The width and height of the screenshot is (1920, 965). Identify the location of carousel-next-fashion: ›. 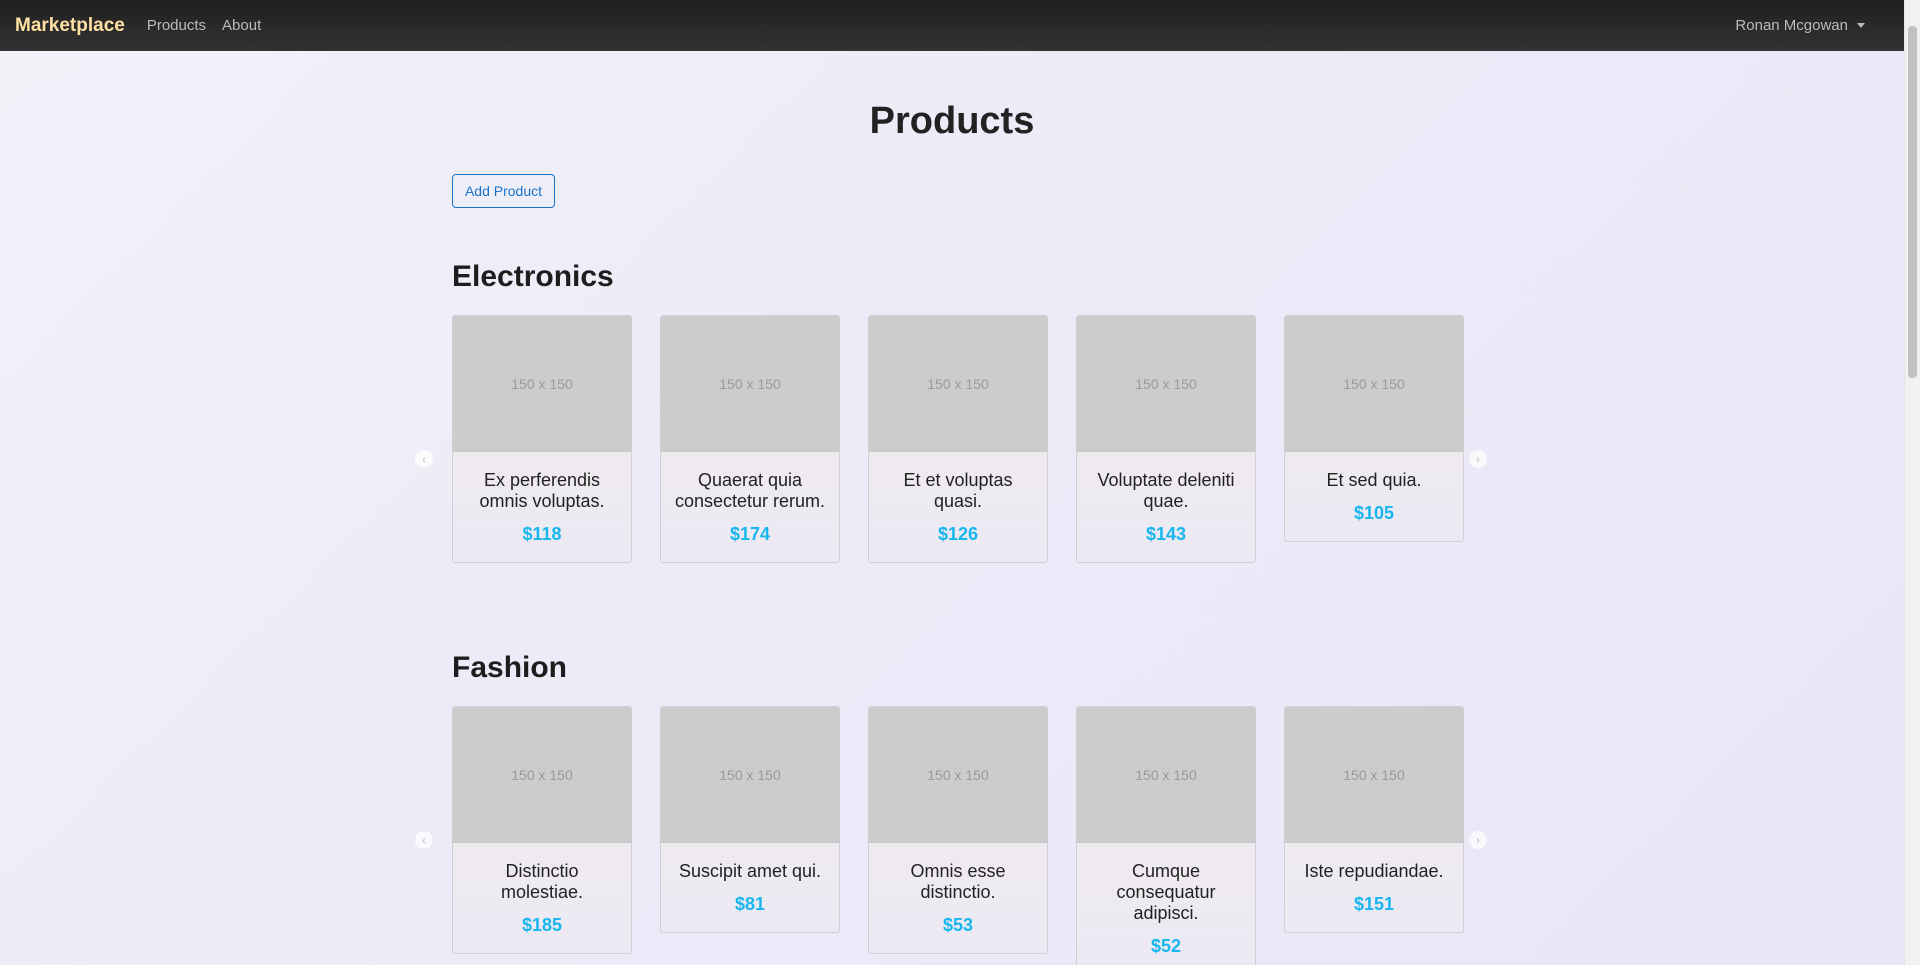
(1478, 840).